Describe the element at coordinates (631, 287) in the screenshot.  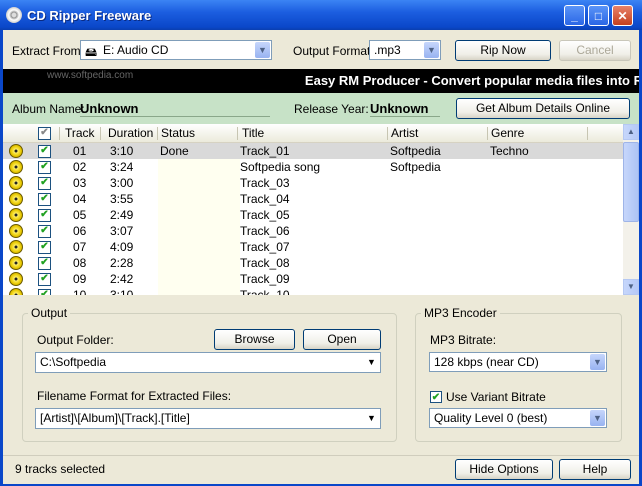
I see `scroll-down-icon: ▼` at that location.